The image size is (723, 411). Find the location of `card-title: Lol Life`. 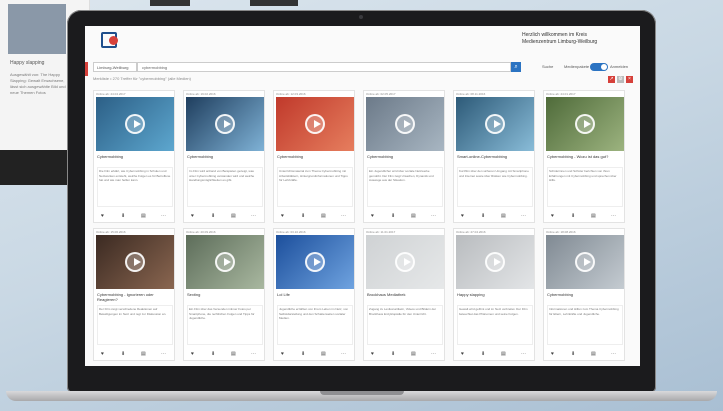

card-title: Lol Life is located at coordinates (315, 294).